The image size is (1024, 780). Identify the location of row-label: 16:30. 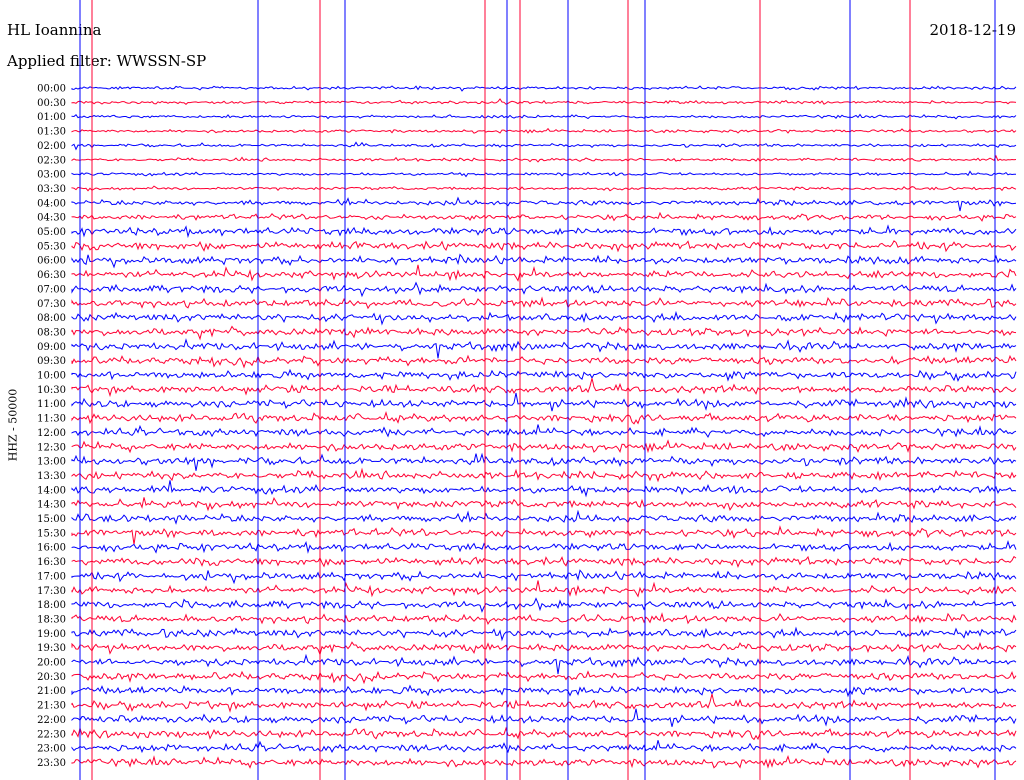
(51, 562).